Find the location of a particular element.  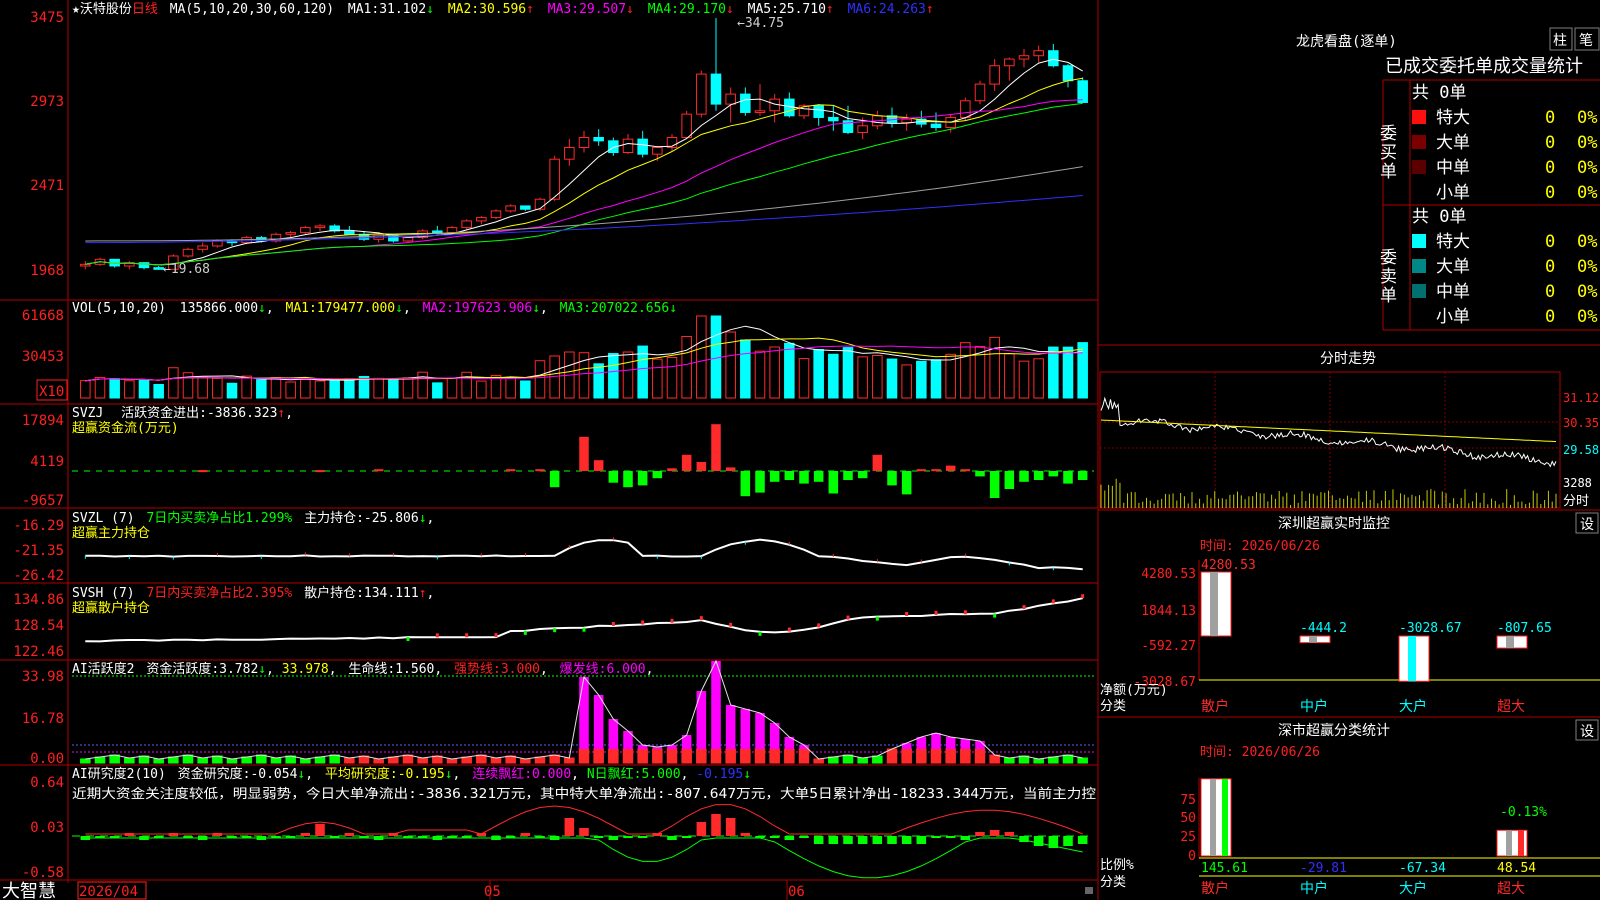

price-tick: 3475 is located at coordinates (47, 18).